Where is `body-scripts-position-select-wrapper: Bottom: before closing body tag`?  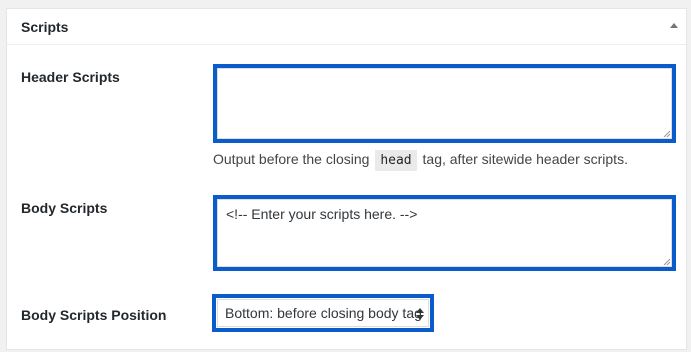
body-scripts-position-select-wrapper: Bottom: before closing body tag is located at coordinates (323, 313).